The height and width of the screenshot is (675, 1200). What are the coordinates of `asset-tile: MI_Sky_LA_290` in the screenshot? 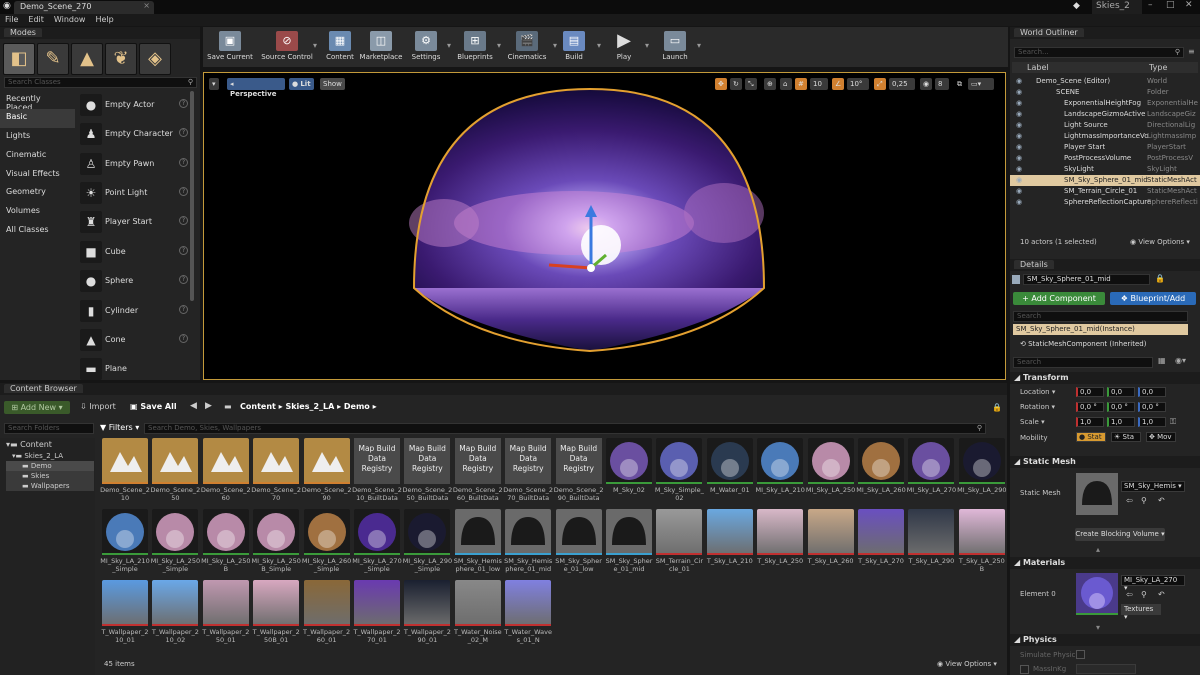 It's located at (982, 472).